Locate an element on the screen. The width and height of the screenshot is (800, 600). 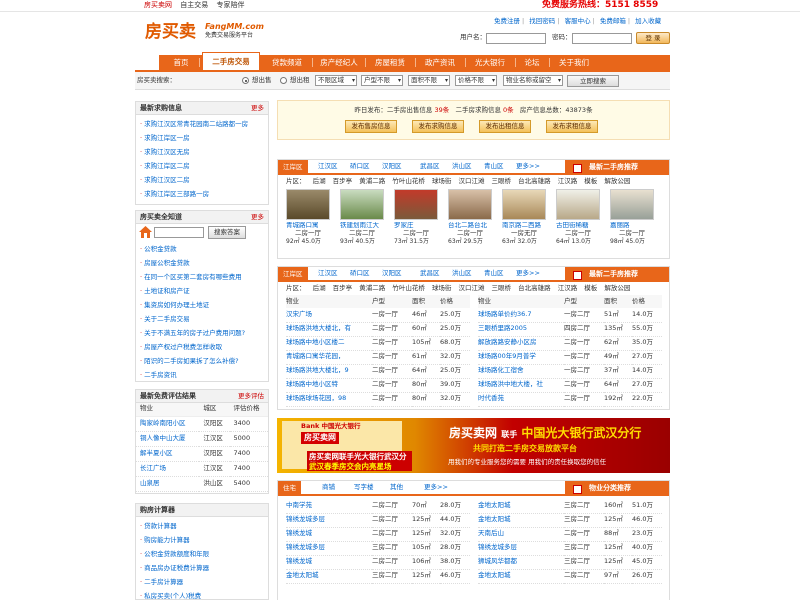
price-select: 价格不限 is located at coordinates (476, 80).